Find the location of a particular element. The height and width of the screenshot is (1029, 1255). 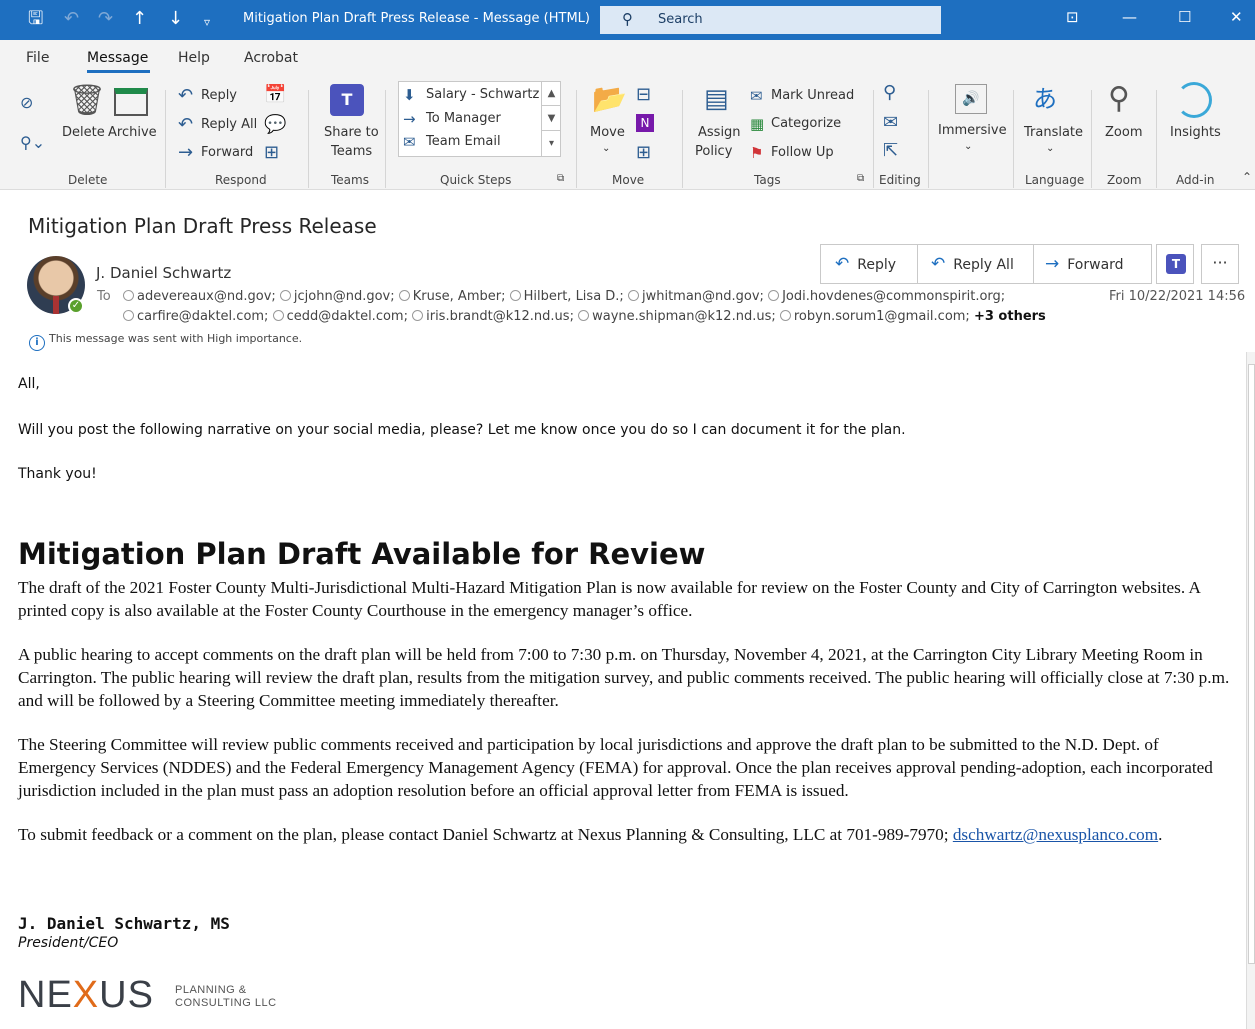

recipient: Jodi.hovdenes@commonspirit.org; is located at coordinates (886, 296).